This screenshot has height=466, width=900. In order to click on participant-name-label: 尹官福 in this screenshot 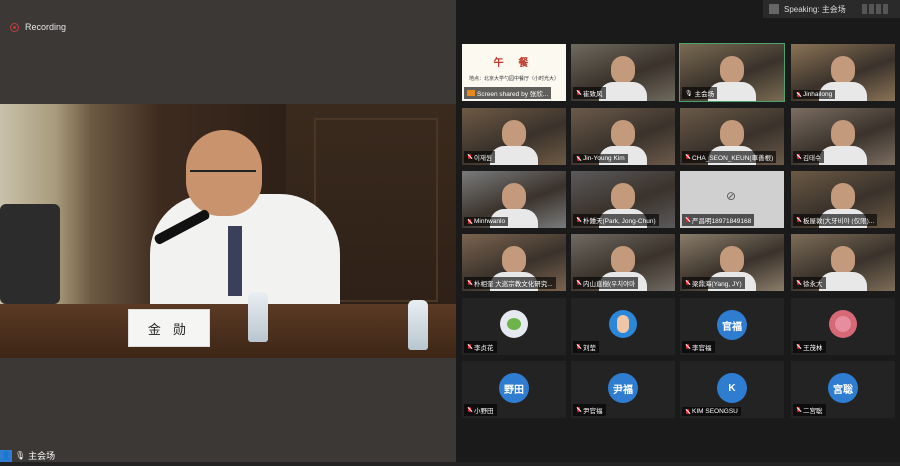, I will do `click(589, 410)`.